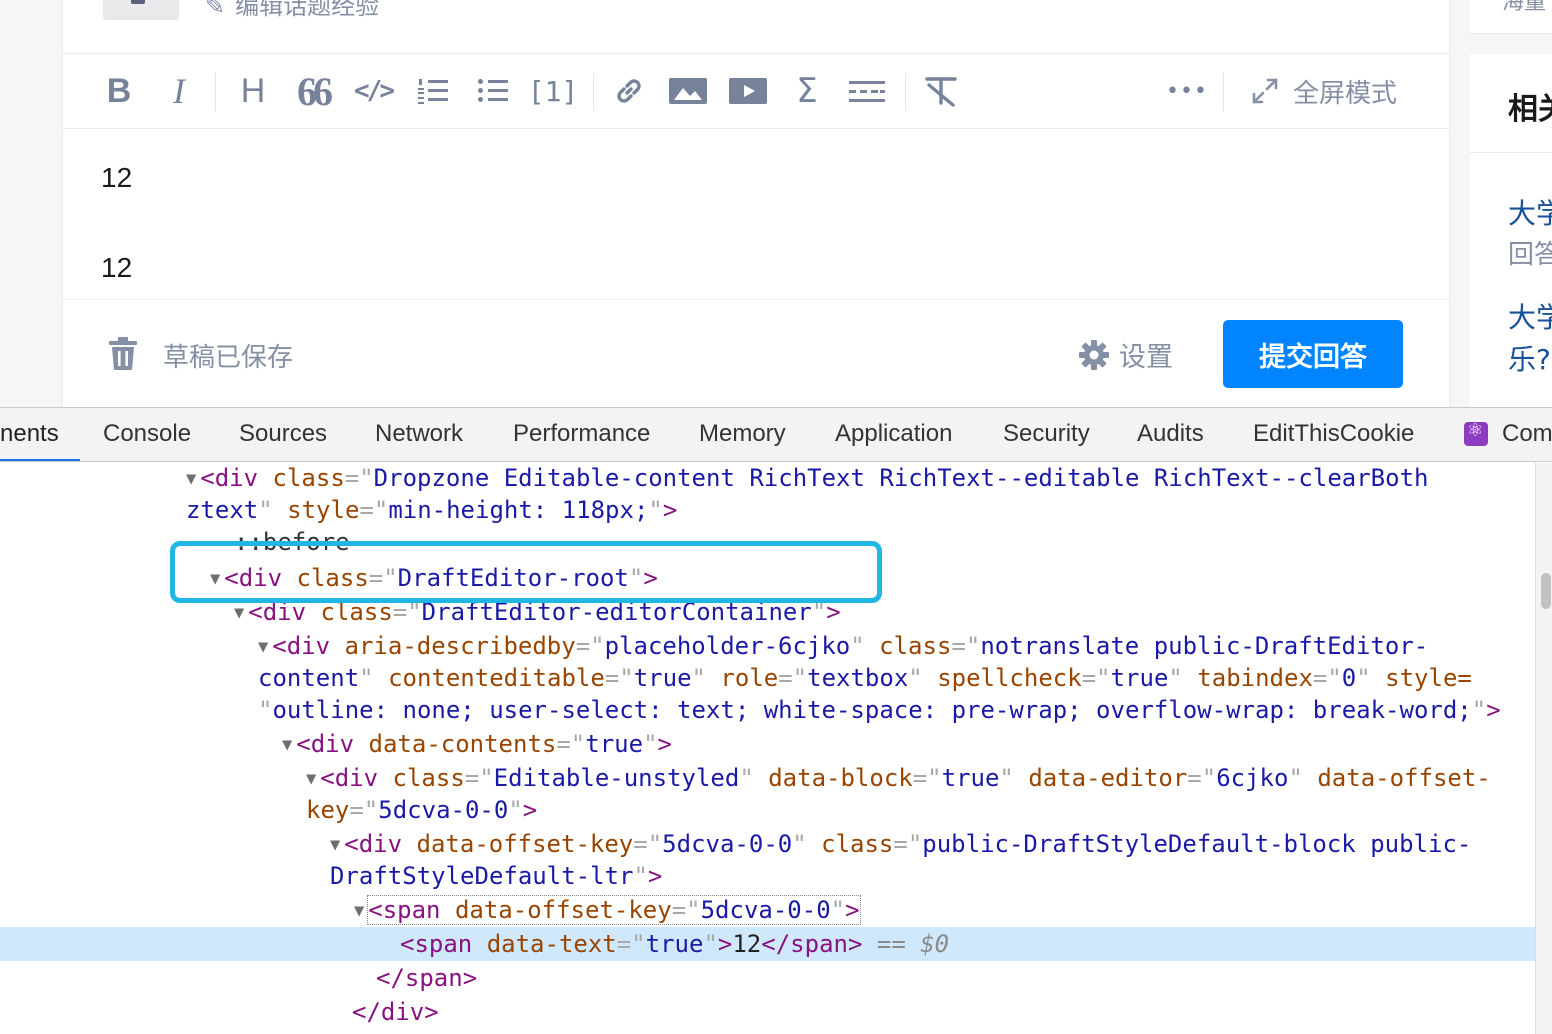 The width and height of the screenshot is (1552, 1034). I want to click on fullscreen-button: 全屏模式, so click(1331, 91).